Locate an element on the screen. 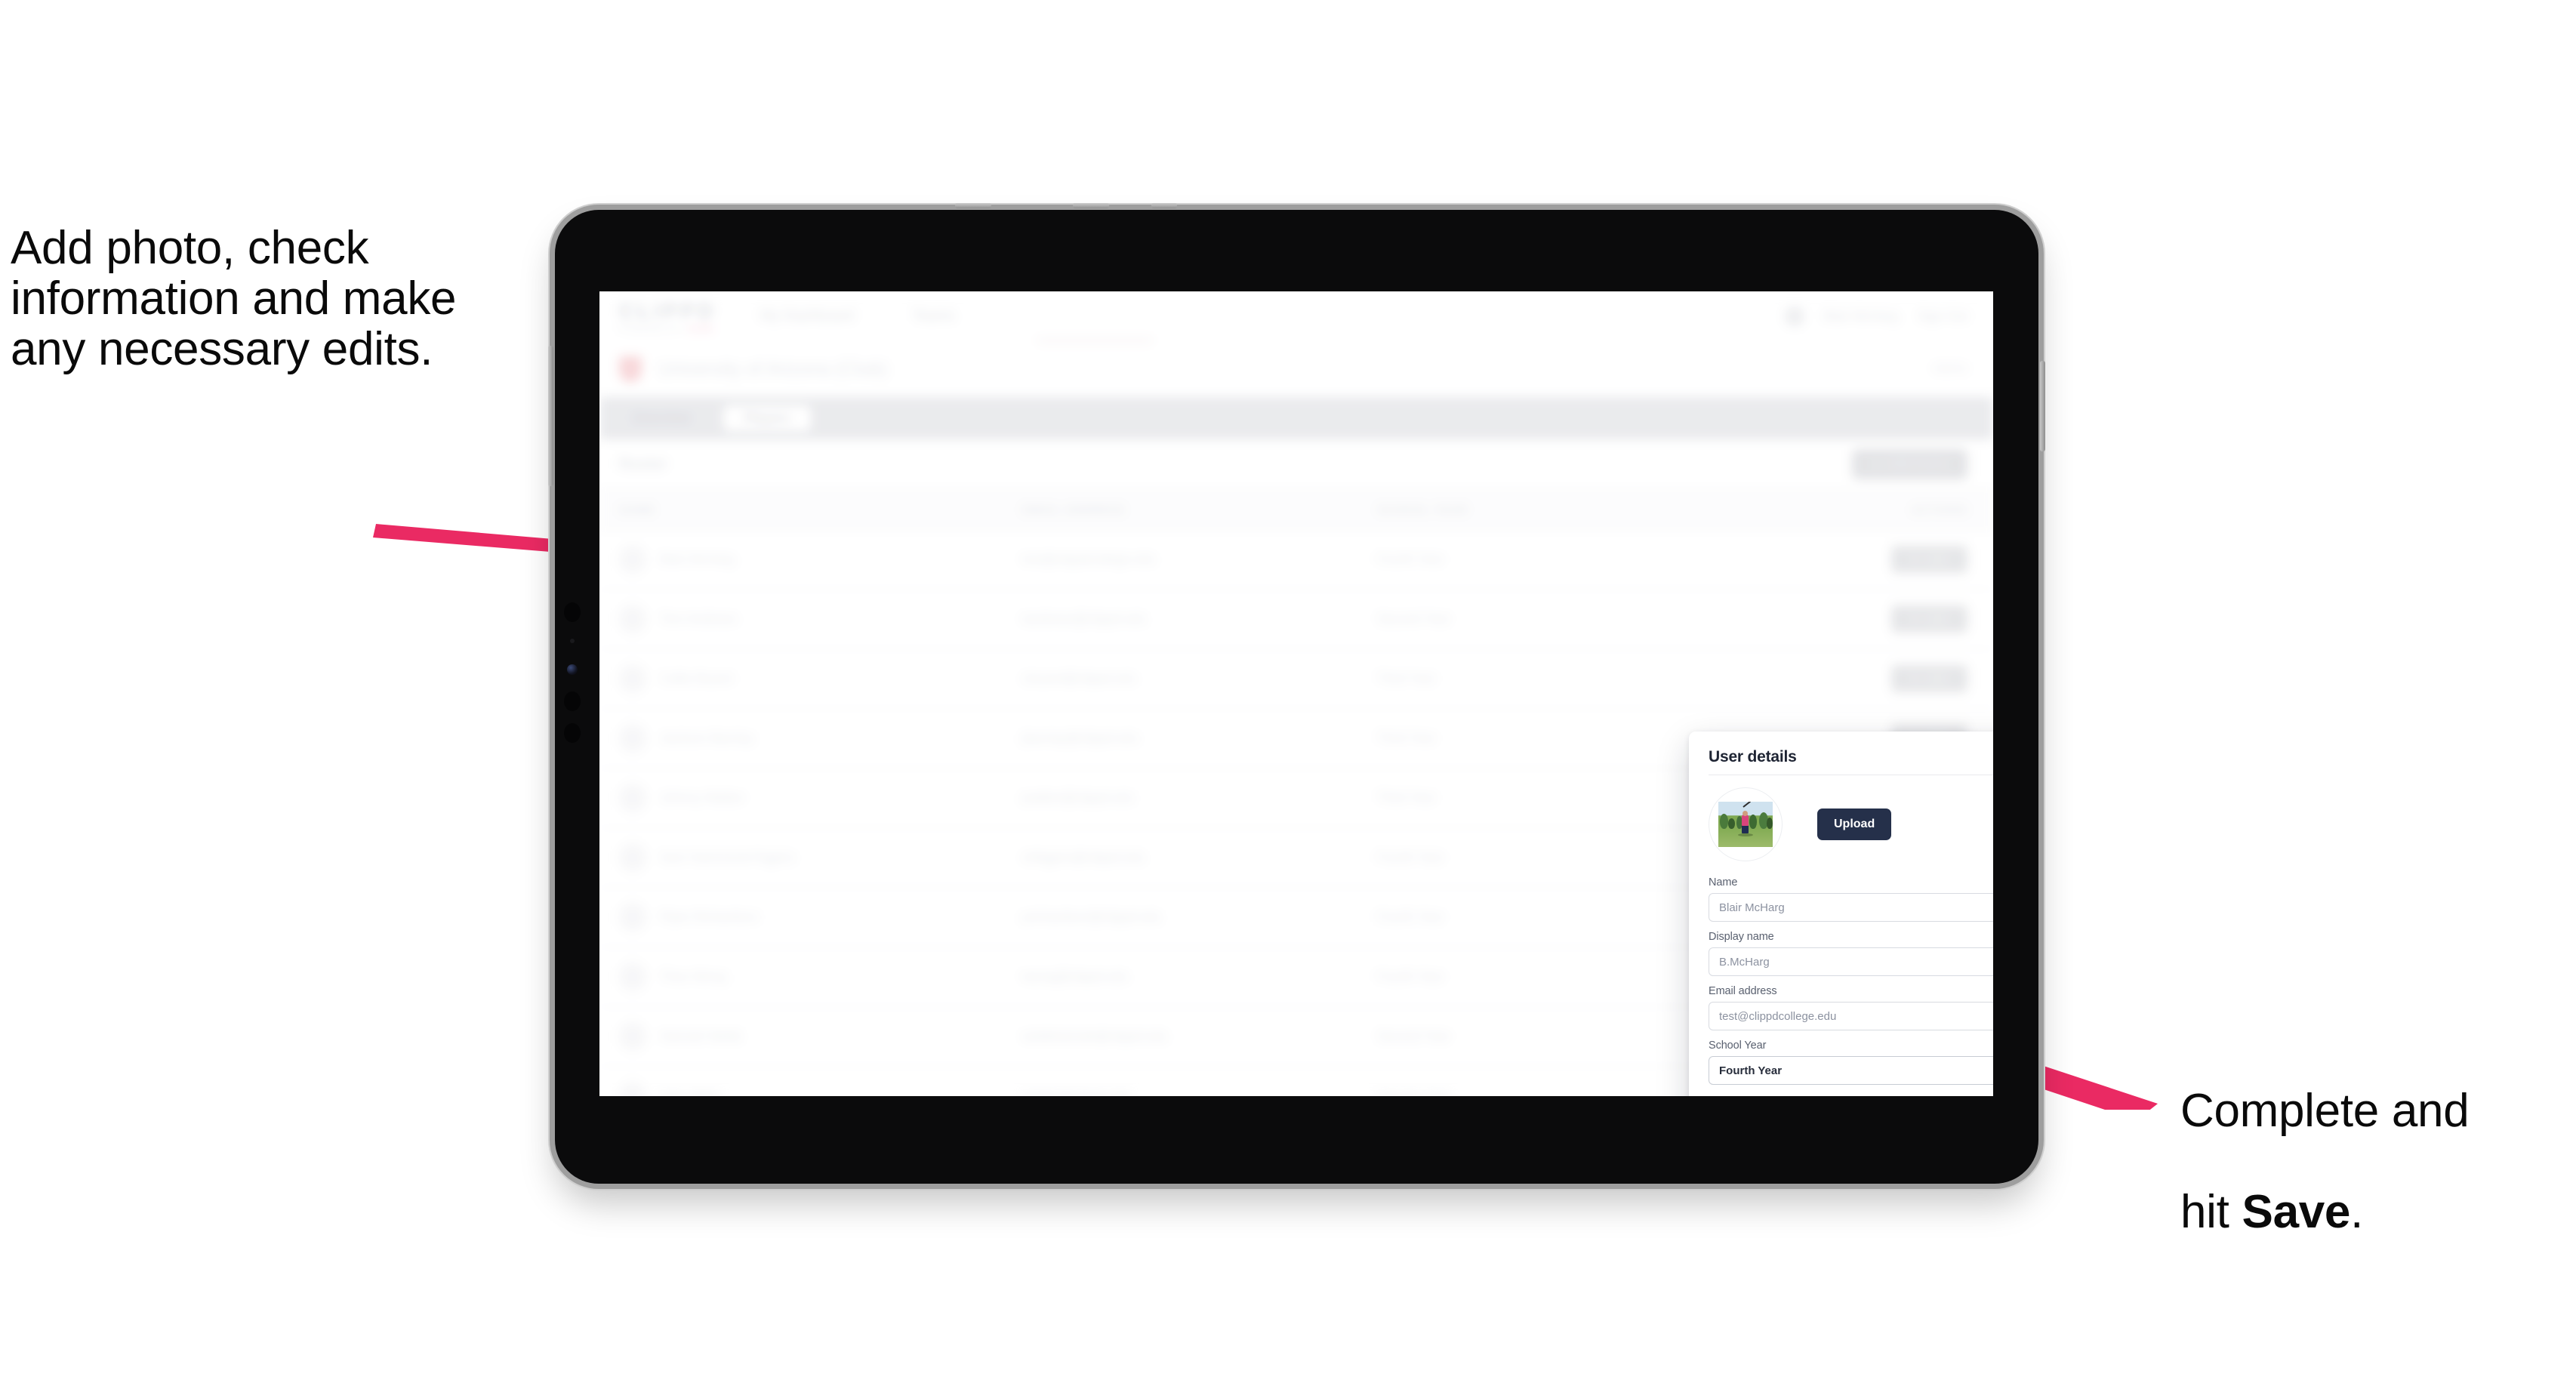 The width and height of the screenshot is (2576, 1386). power-button is located at coordinates (973, 205).